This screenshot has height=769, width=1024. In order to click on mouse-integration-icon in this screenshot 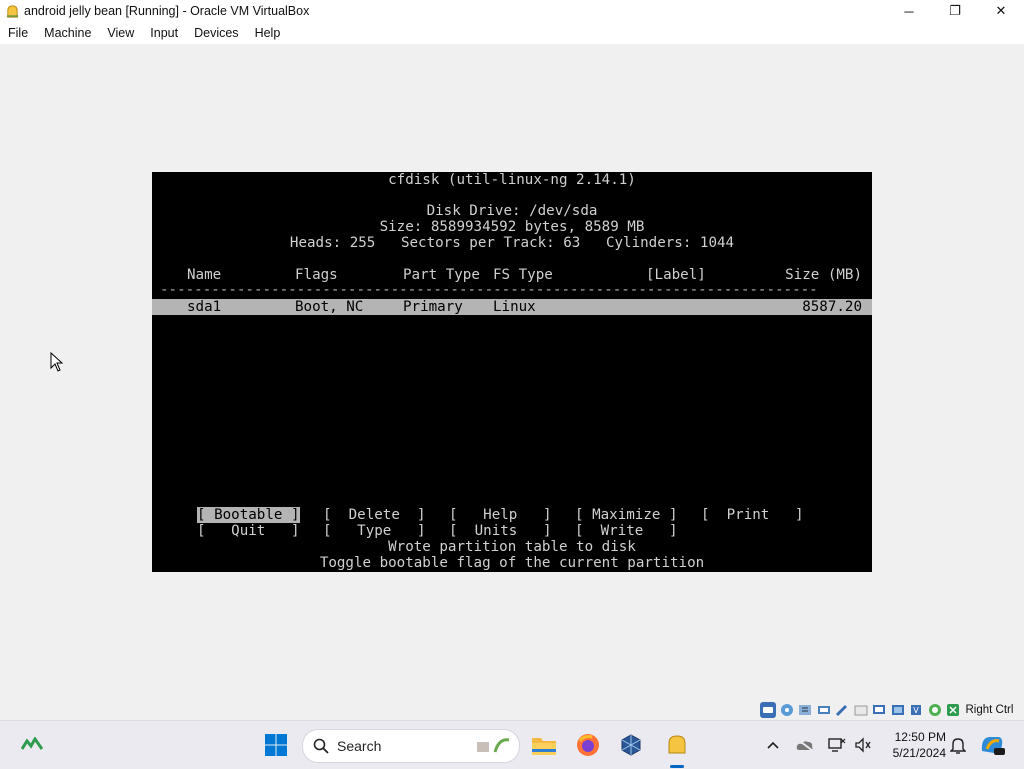, I will do `click(953, 710)`.